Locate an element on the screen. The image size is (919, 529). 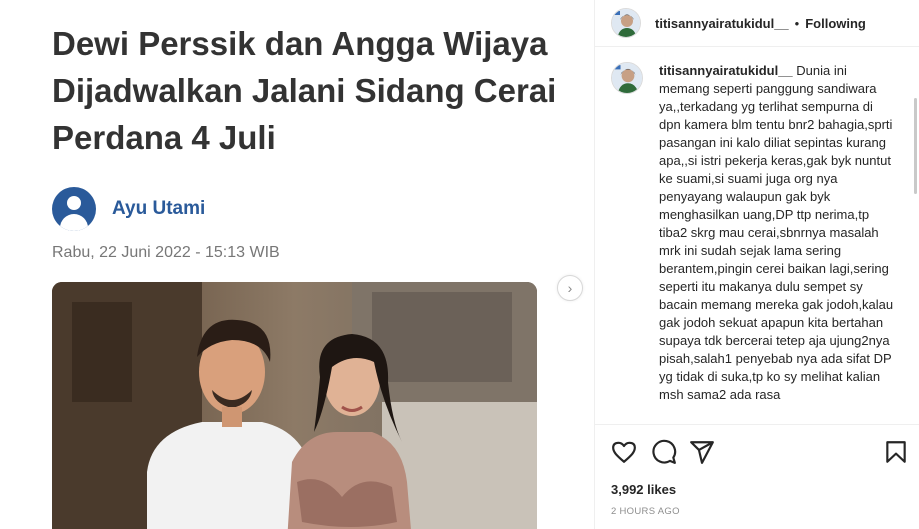
post-header: titisannyairatukidul__ • Following is located at coordinates (757, 23).